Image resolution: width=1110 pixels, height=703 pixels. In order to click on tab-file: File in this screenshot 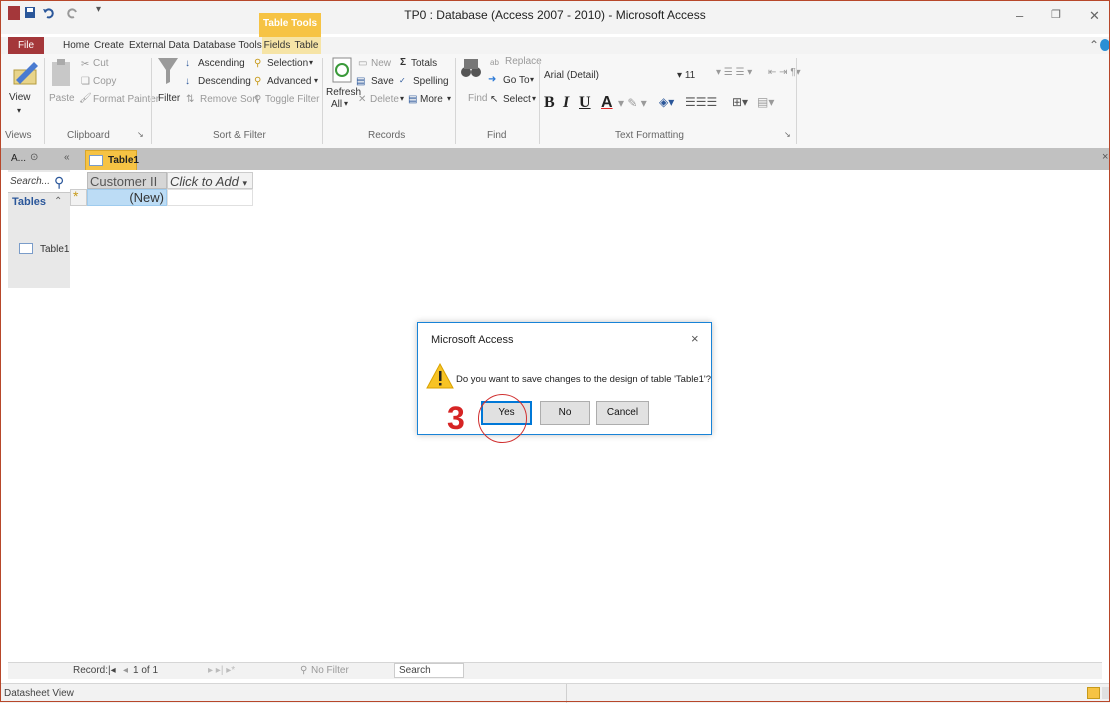, I will do `click(26, 45)`.